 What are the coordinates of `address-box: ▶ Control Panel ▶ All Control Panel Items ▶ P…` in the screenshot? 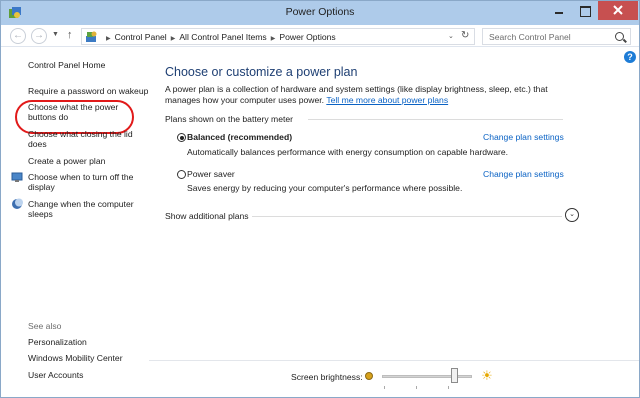 It's located at (278, 36).